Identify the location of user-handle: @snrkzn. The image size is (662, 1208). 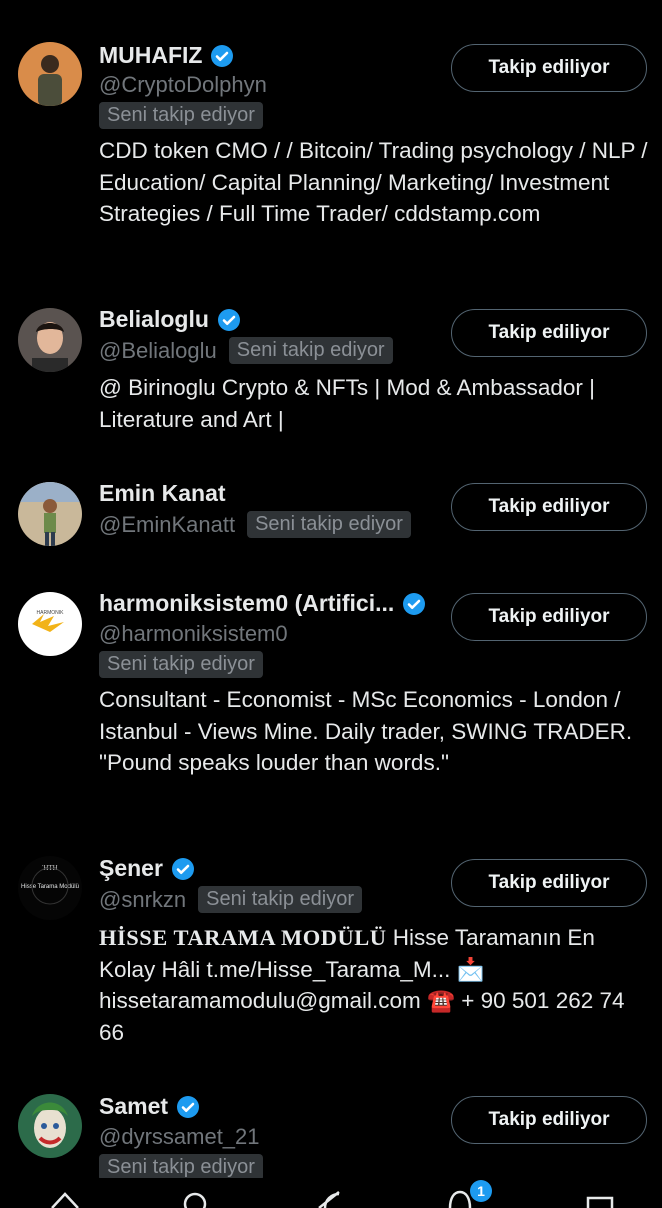
(143, 899).